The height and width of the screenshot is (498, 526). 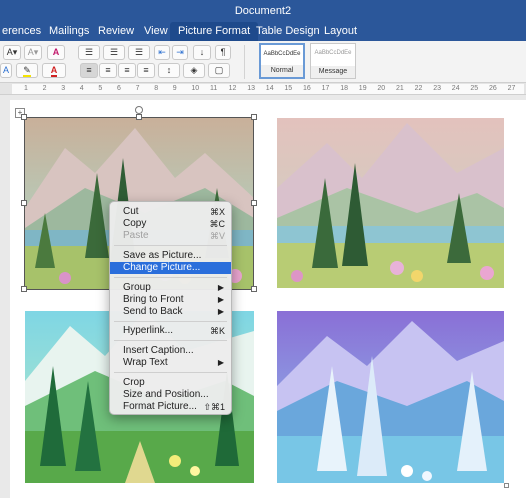 I want to click on grow-font-button: A▾, so click(x=12, y=52).